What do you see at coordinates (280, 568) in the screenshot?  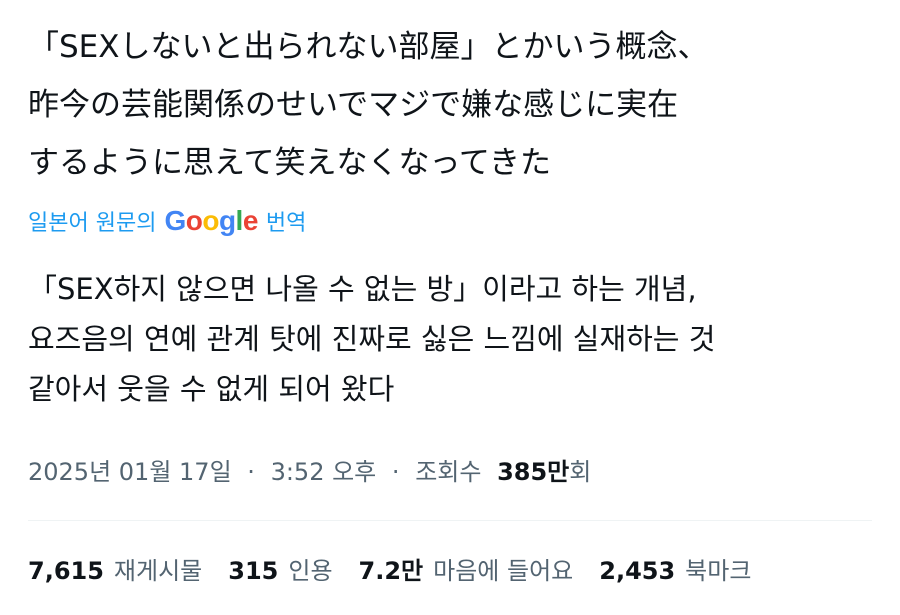 I see `quotes-stat: 315 인용` at bounding box center [280, 568].